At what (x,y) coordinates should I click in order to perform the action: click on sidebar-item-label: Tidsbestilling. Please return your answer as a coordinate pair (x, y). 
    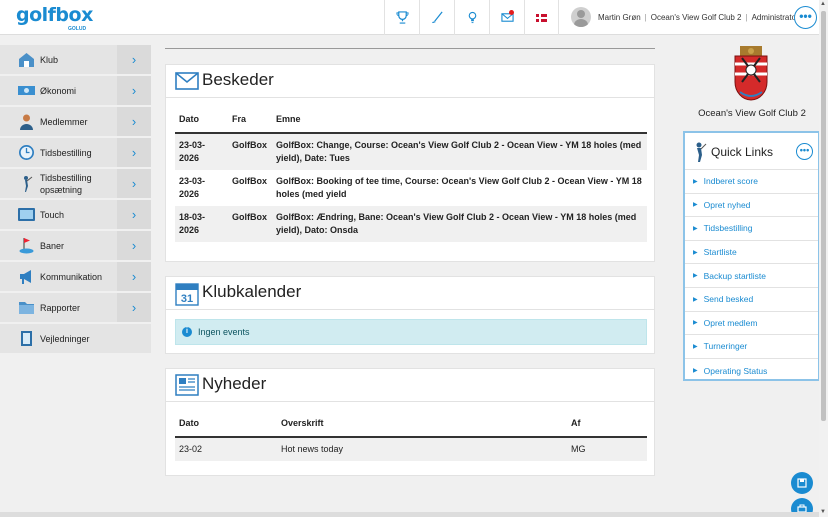
    Looking at the image, I should click on (66, 152).